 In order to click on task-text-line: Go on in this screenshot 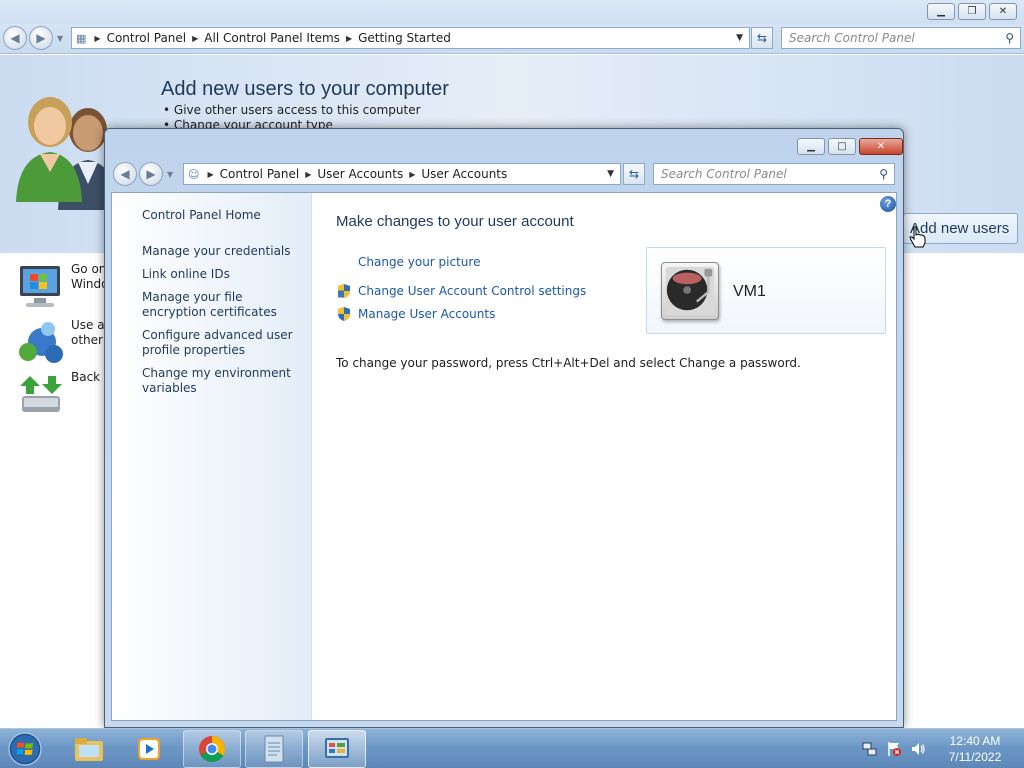, I will do `click(88, 269)`.